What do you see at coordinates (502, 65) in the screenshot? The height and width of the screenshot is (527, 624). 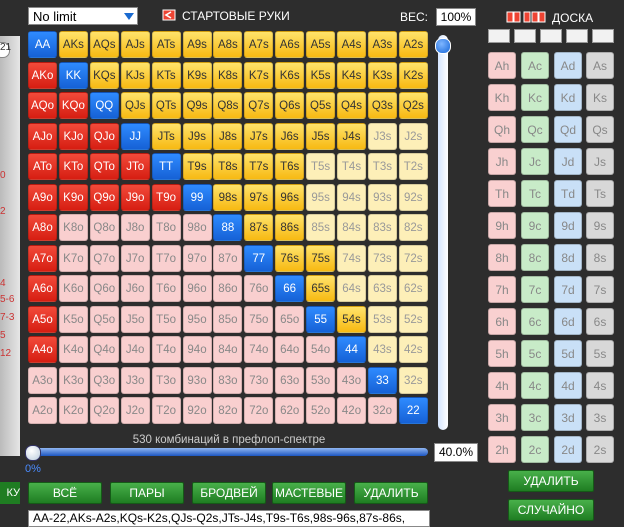 I see `board-card: Ah` at bounding box center [502, 65].